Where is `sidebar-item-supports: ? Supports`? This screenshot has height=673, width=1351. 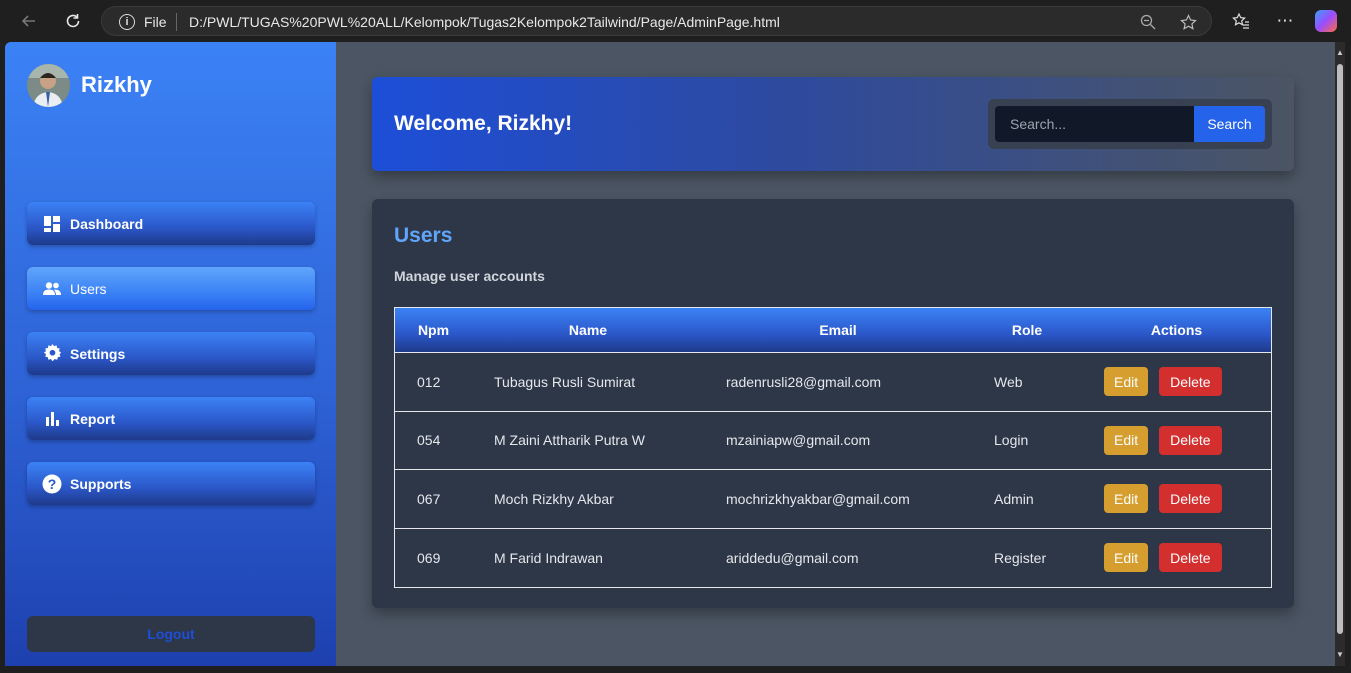 sidebar-item-supports: ? Supports is located at coordinates (171, 483).